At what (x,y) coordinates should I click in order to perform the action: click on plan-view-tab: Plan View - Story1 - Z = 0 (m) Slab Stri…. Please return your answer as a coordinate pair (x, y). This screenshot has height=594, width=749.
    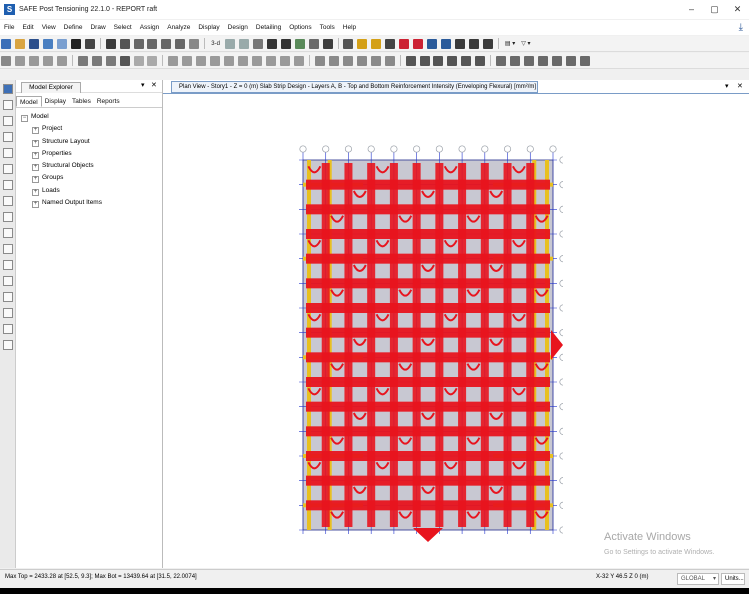
    Looking at the image, I should click on (354, 87).